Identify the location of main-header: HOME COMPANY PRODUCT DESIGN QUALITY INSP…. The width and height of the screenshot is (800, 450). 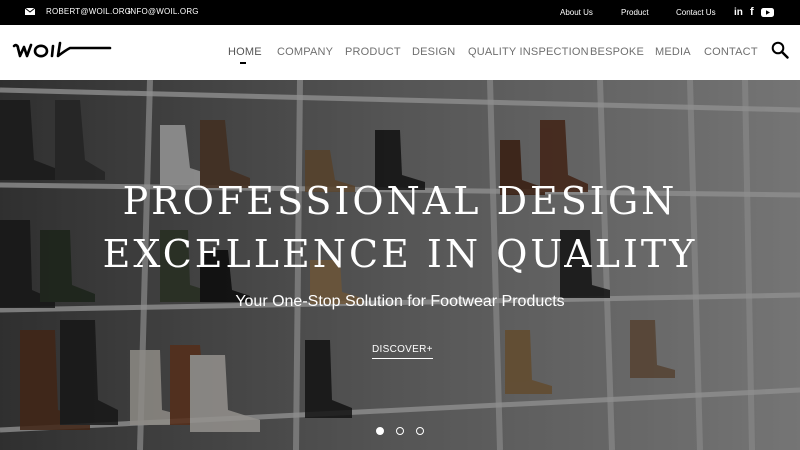
(400, 52).